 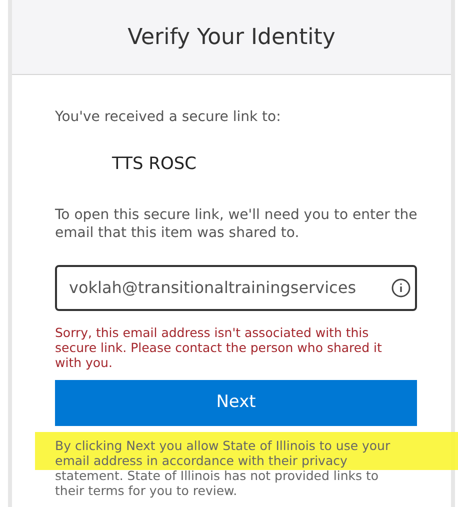 What do you see at coordinates (219, 347) in the screenshot?
I see `error-message: Sorry, this email address isn't associated with this secure link. Please contact the person who shared it with you.` at bounding box center [219, 347].